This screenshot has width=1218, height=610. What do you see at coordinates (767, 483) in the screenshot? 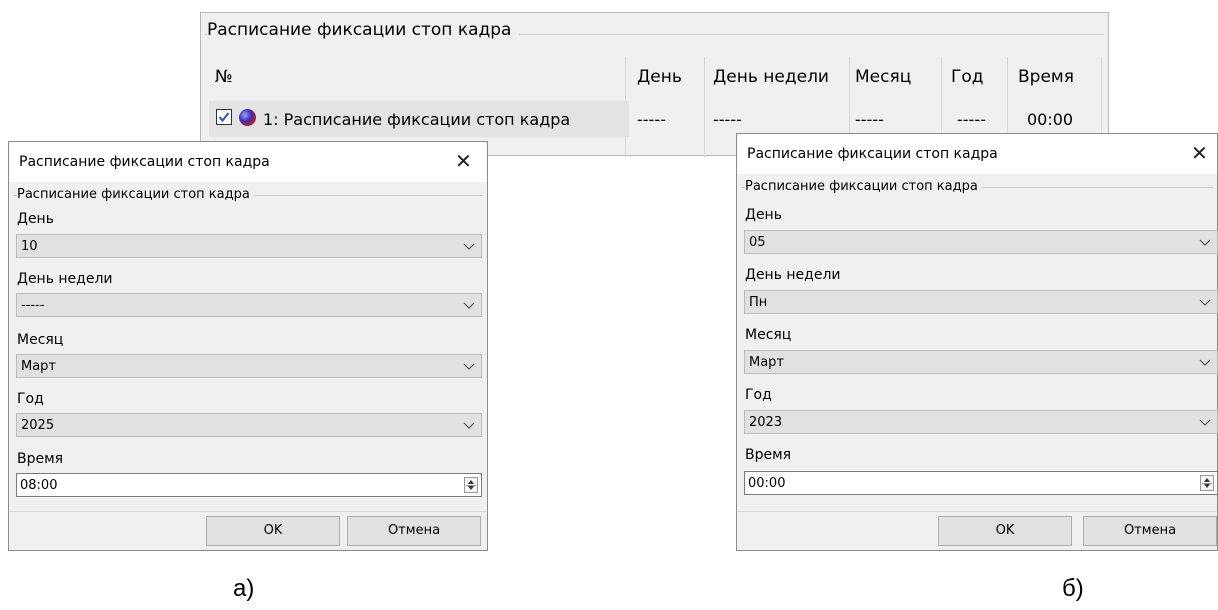
I see `time-input-value: 00:00` at bounding box center [767, 483].